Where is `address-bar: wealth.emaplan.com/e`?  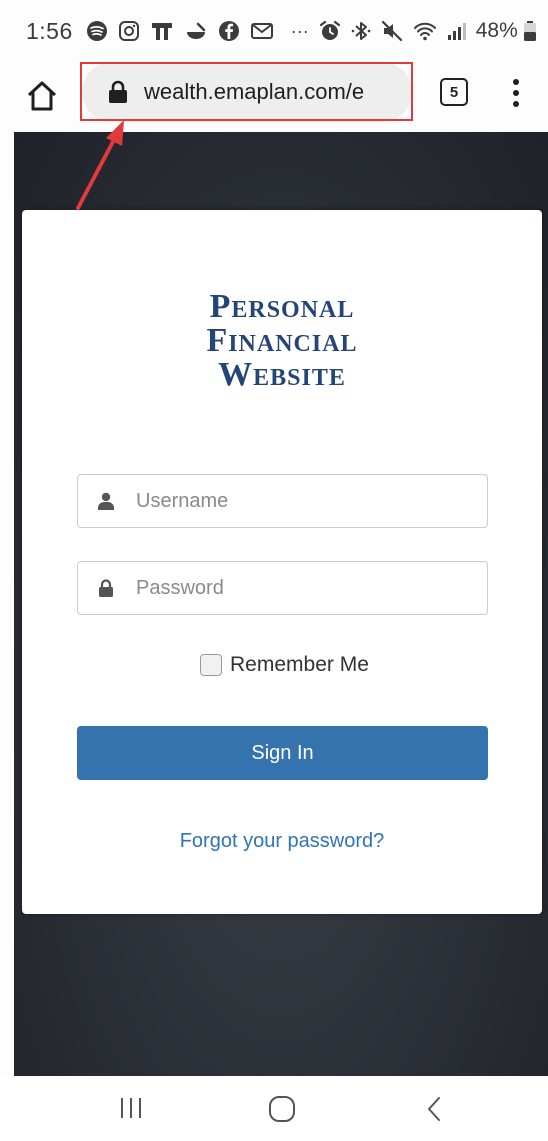 address-bar: wealth.emaplan.com/e is located at coordinates (247, 92).